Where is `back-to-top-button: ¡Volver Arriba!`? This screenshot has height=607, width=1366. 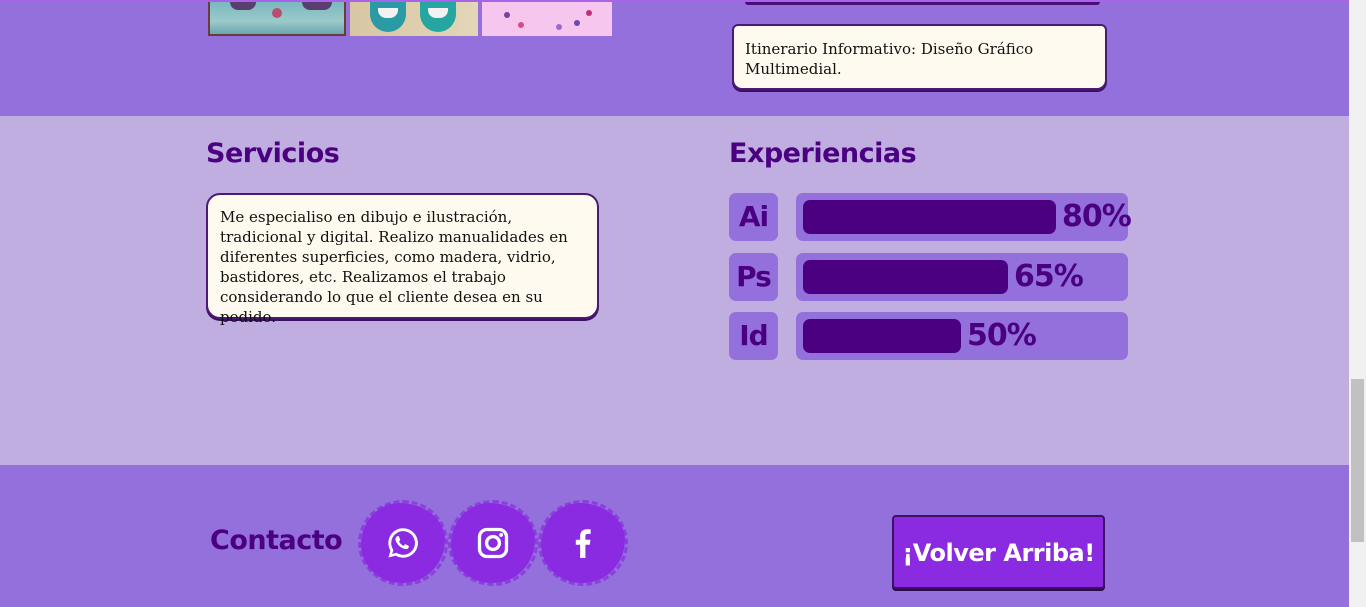
back-to-top-button: ¡Volver Arriba! is located at coordinates (998, 552).